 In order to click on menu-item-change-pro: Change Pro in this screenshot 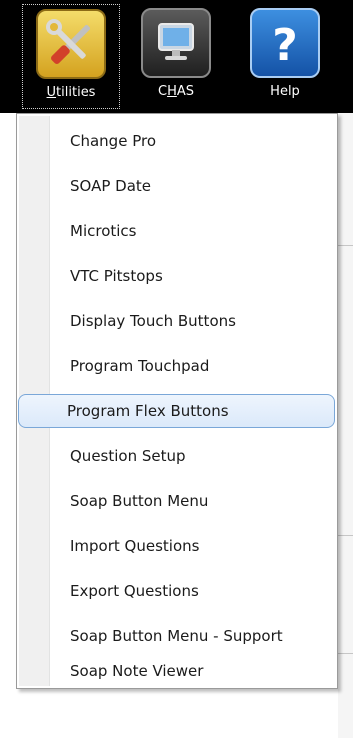, I will do `click(178, 141)`.